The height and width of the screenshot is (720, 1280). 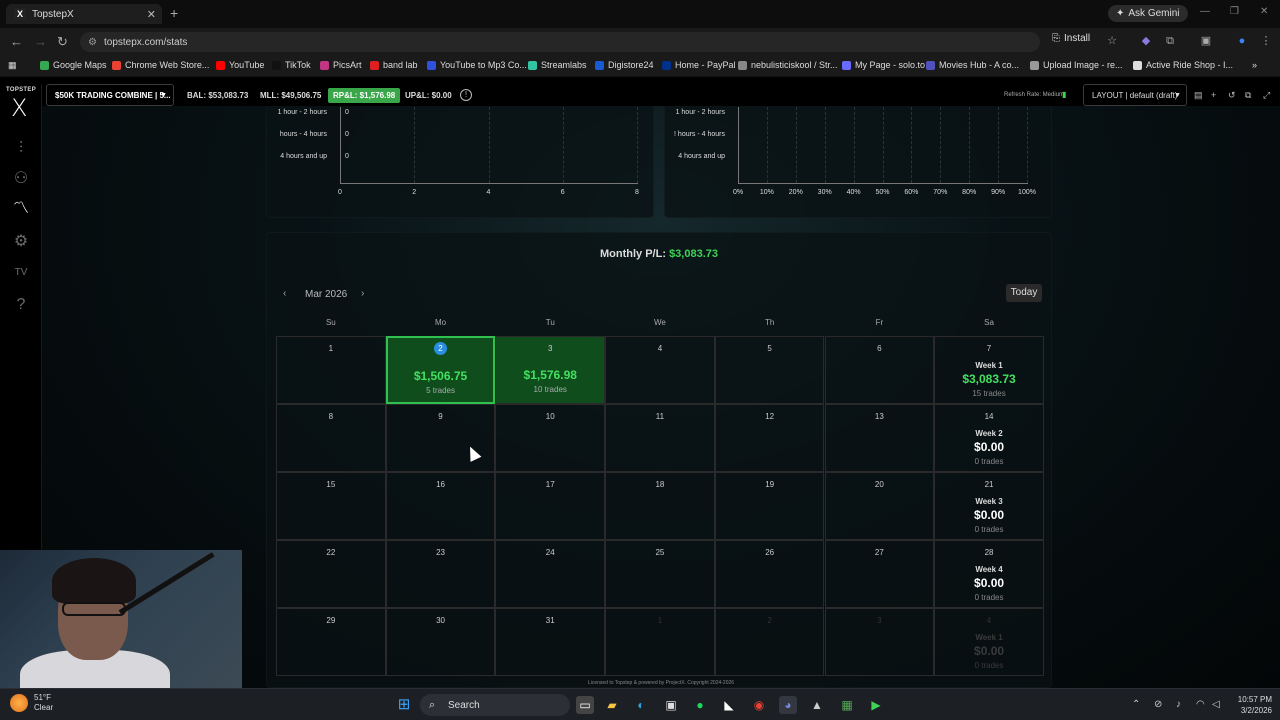 What do you see at coordinates (1247, 705) in the screenshot?
I see `system-clock: 10:57 PM 3/2/2026` at bounding box center [1247, 705].